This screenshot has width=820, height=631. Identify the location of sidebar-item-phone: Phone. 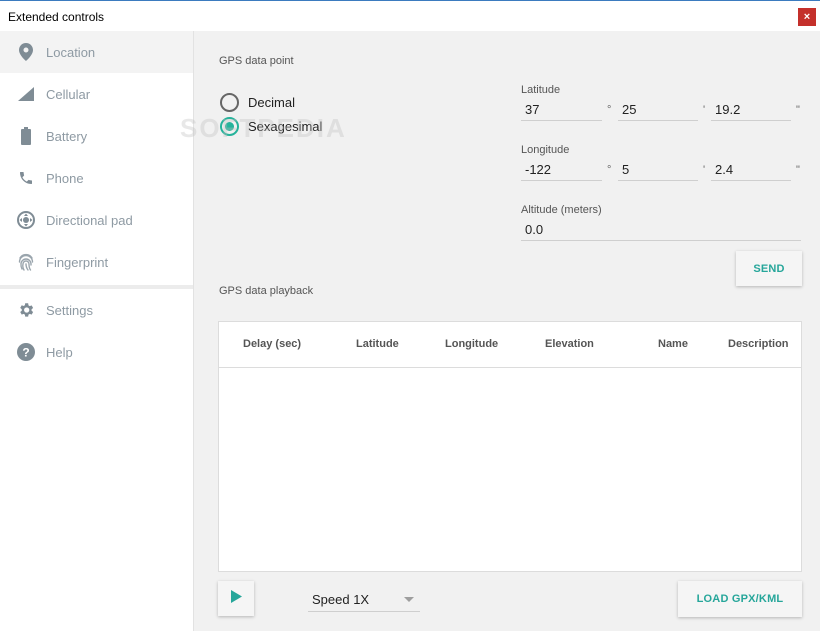
(96, 178).